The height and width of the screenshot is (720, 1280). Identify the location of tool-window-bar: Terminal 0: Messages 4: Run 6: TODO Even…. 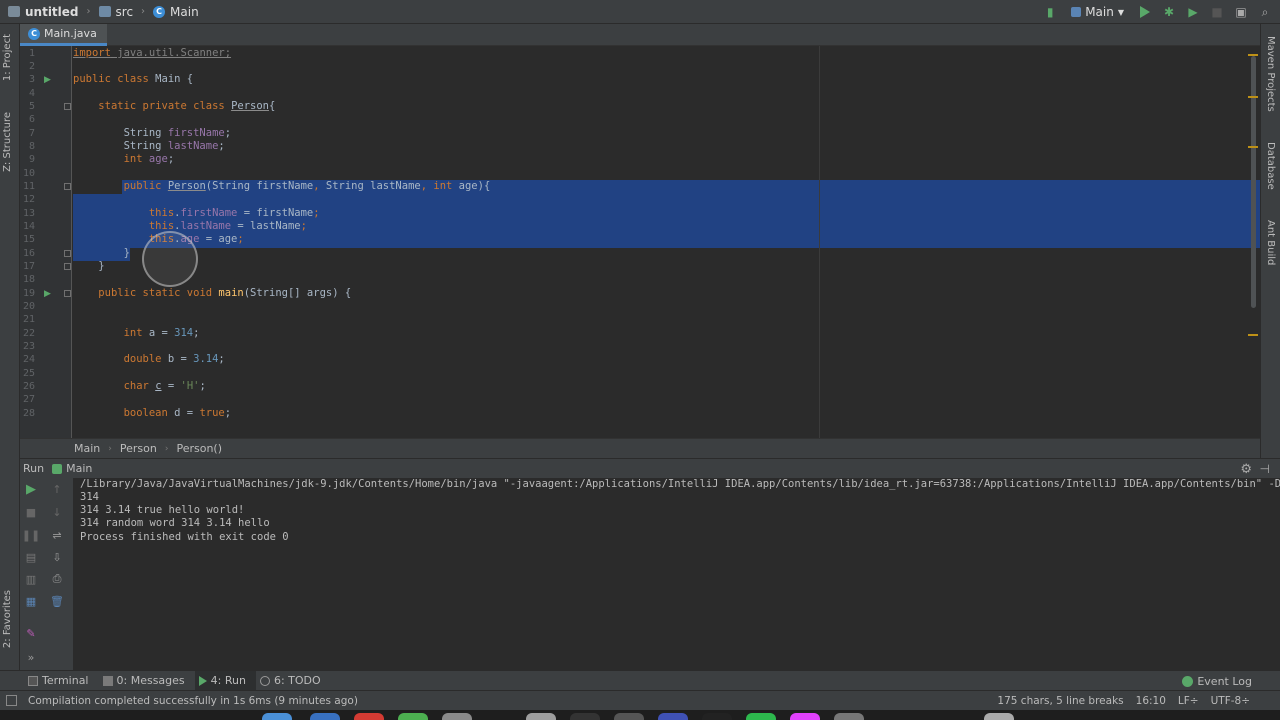
(640, 680).